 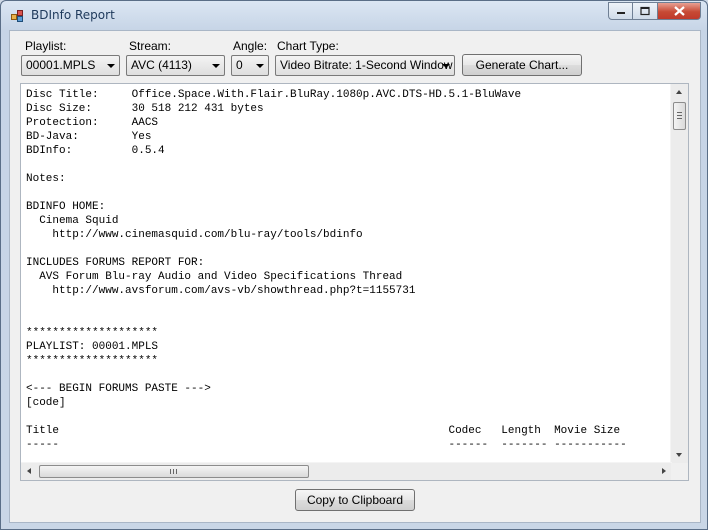 I want to click on report-line: PLAYLIST: 00001.MPLS, so click(x=92, y=347).